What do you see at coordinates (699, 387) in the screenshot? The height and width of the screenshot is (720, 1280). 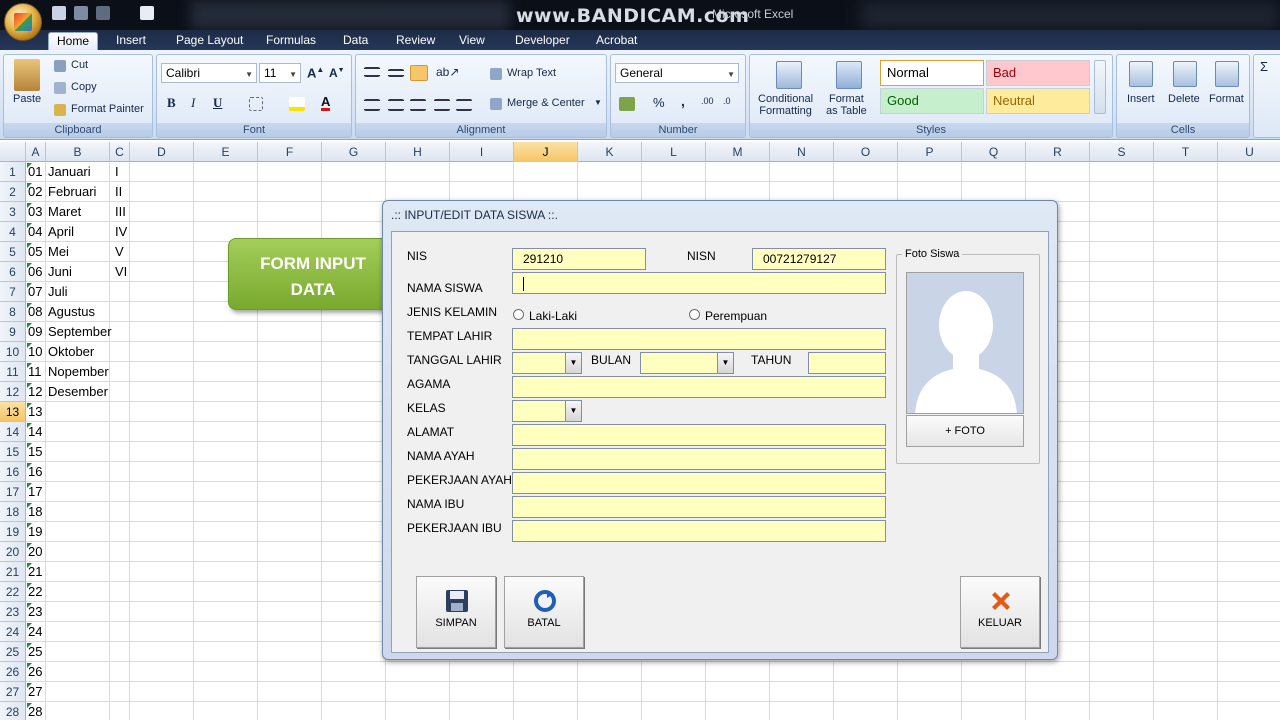 I see `agama-field` at bounding box center [699, 387].